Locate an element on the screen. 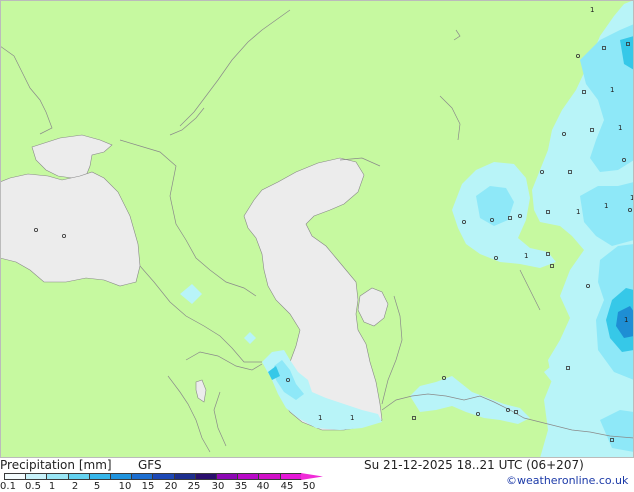 This screenshot has width=634, height=492. colorbar-tick-label: 35 is located at coordinates (241, 486).